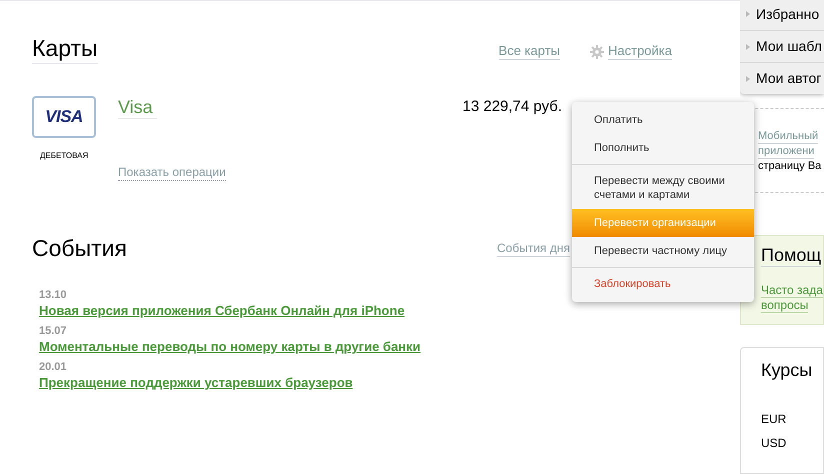 The width and height of the screenshot is (824, 474). What do you see at coordinates (64, 156) in the screenshot?
I see `card-type: ДЕБЕТОВАЯ` at bounding box center [64, 156].